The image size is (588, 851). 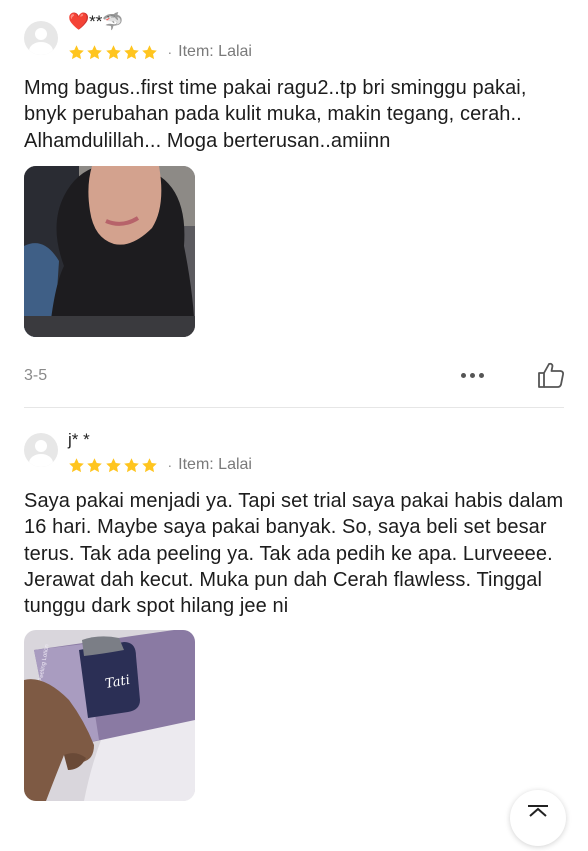 What do you see at coordinates (79, 439) in the screenshot?
I see `reviewer-name: j* *` at bounding box center [79, 439].